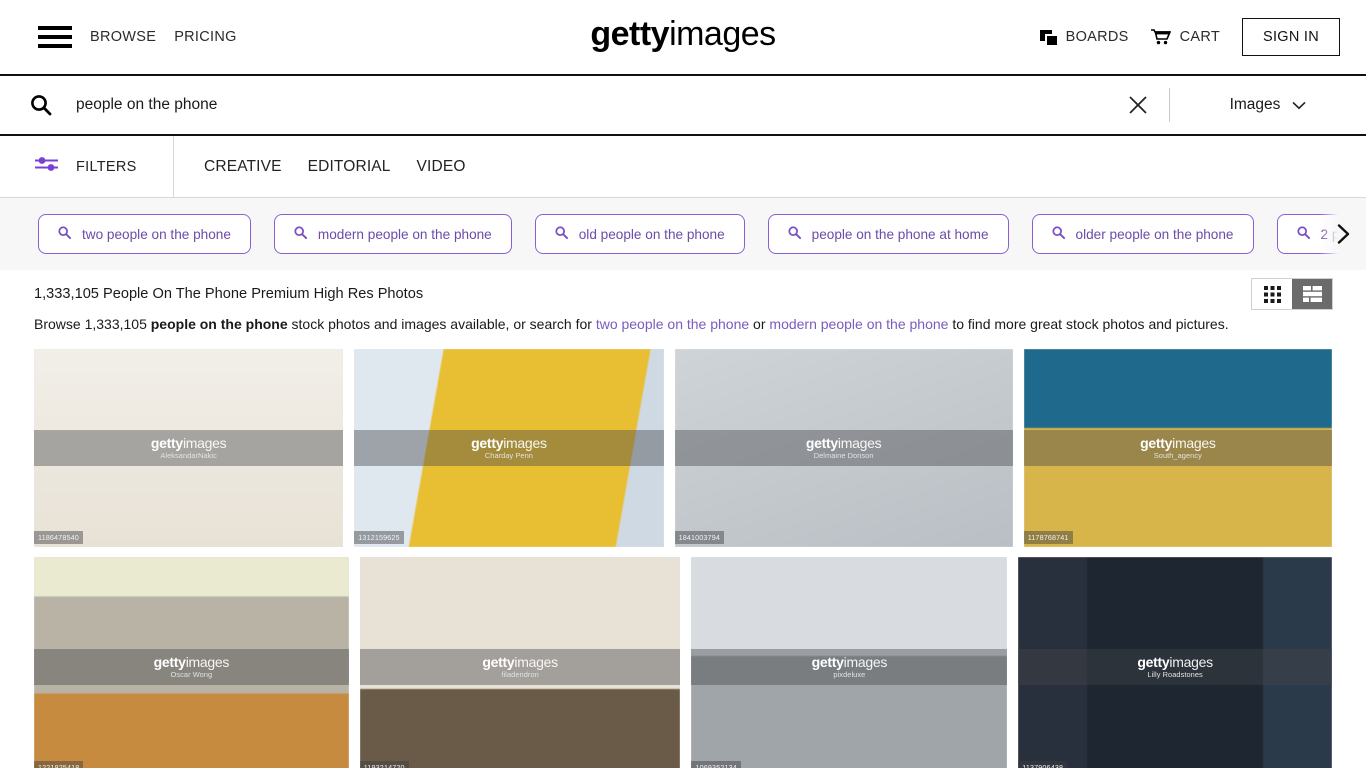 The height and width of the screenshot is (768, 1366). I want to click on header-right-group: BOARDS CART SIGN IN, so click(1202, 37).